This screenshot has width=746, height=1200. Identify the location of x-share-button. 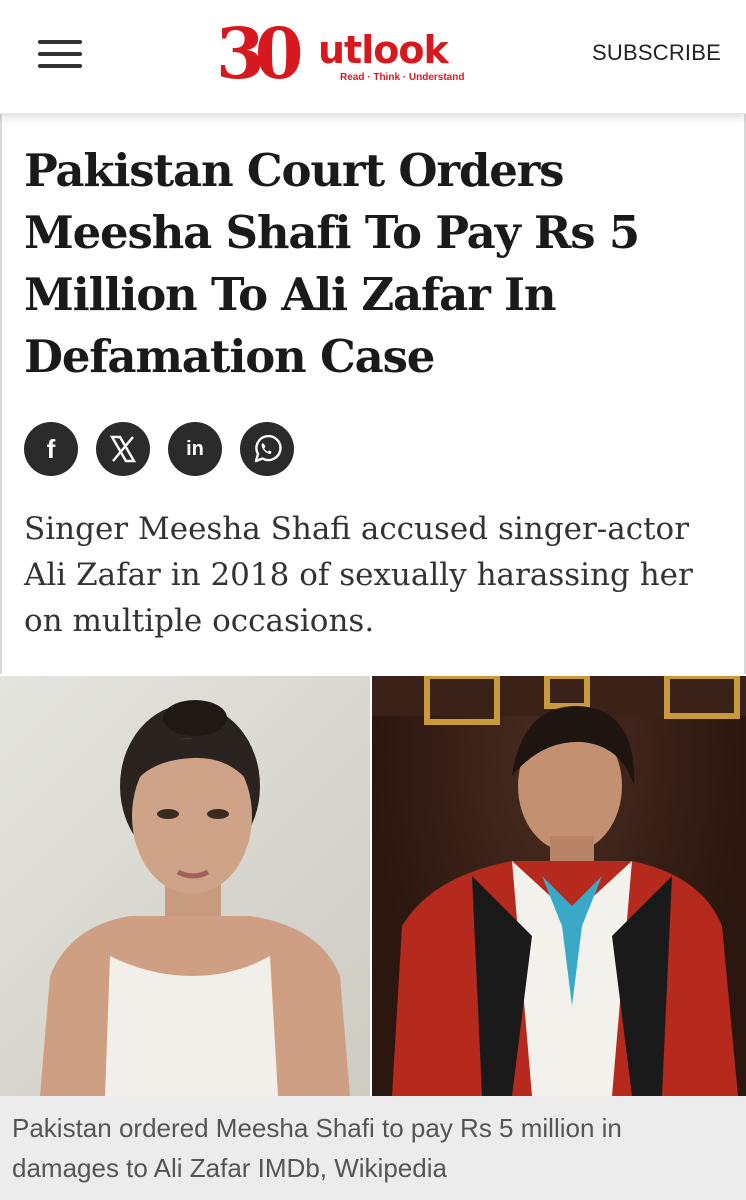
(123, 449).